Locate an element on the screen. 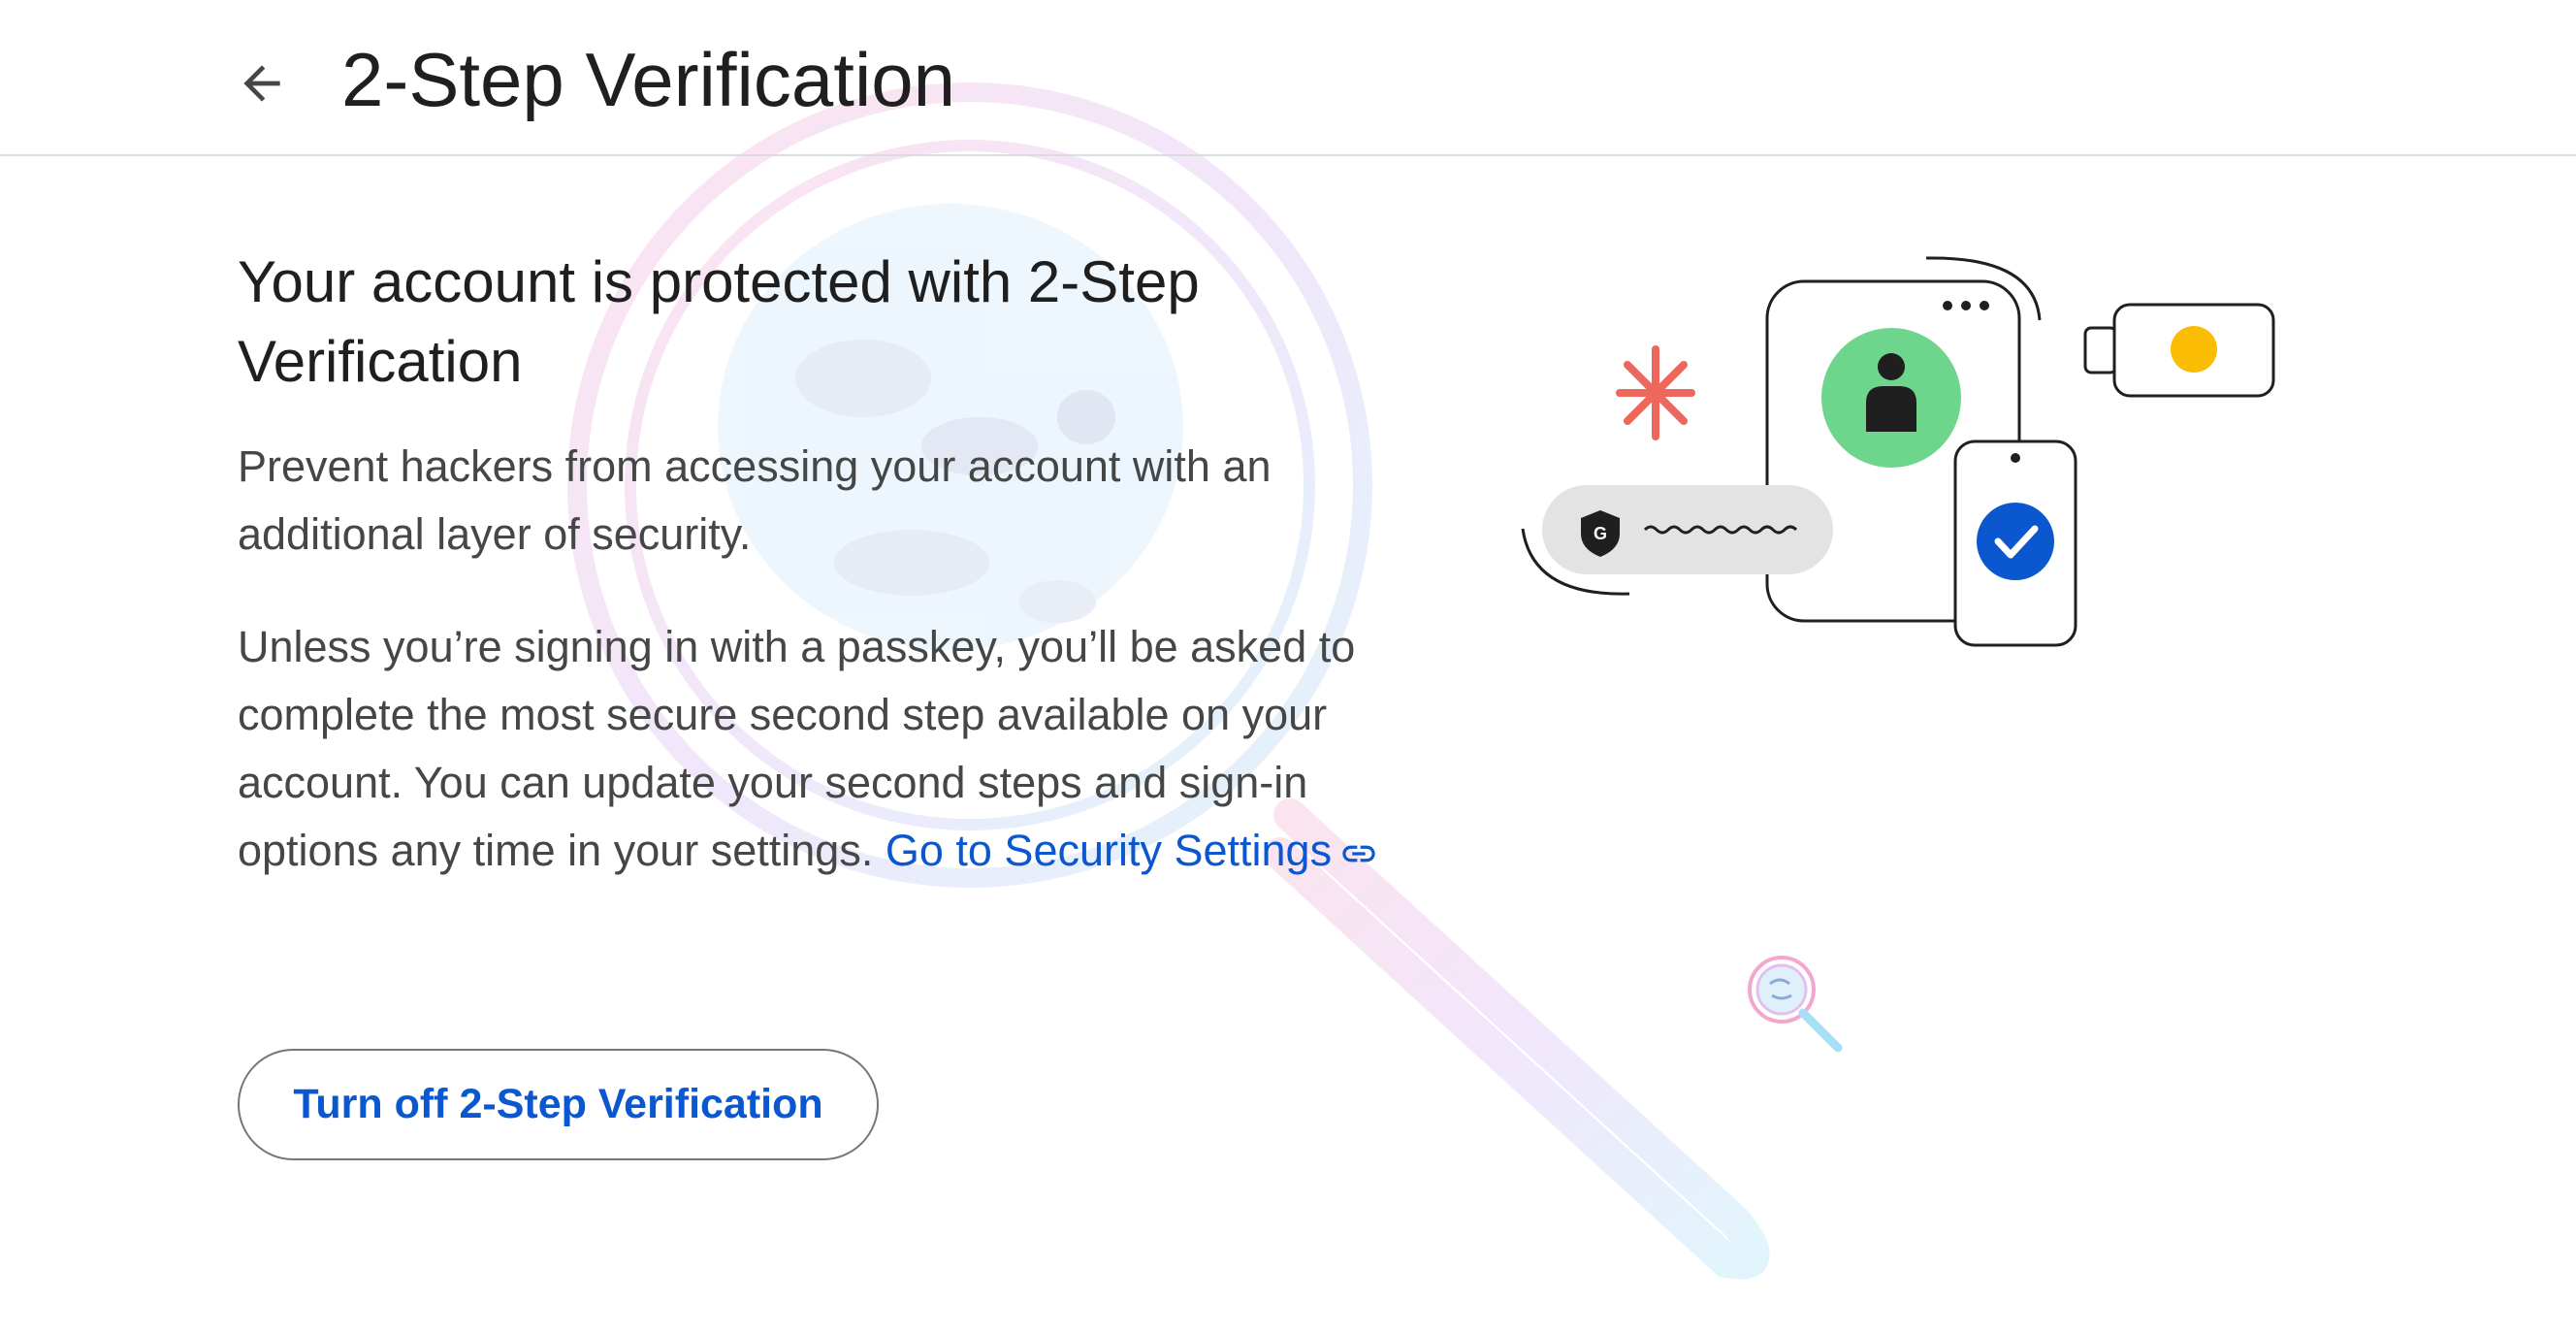 The height and width of the screenshot is (1334, 2576). svg-text: G is located at coordinates (1600, 533).